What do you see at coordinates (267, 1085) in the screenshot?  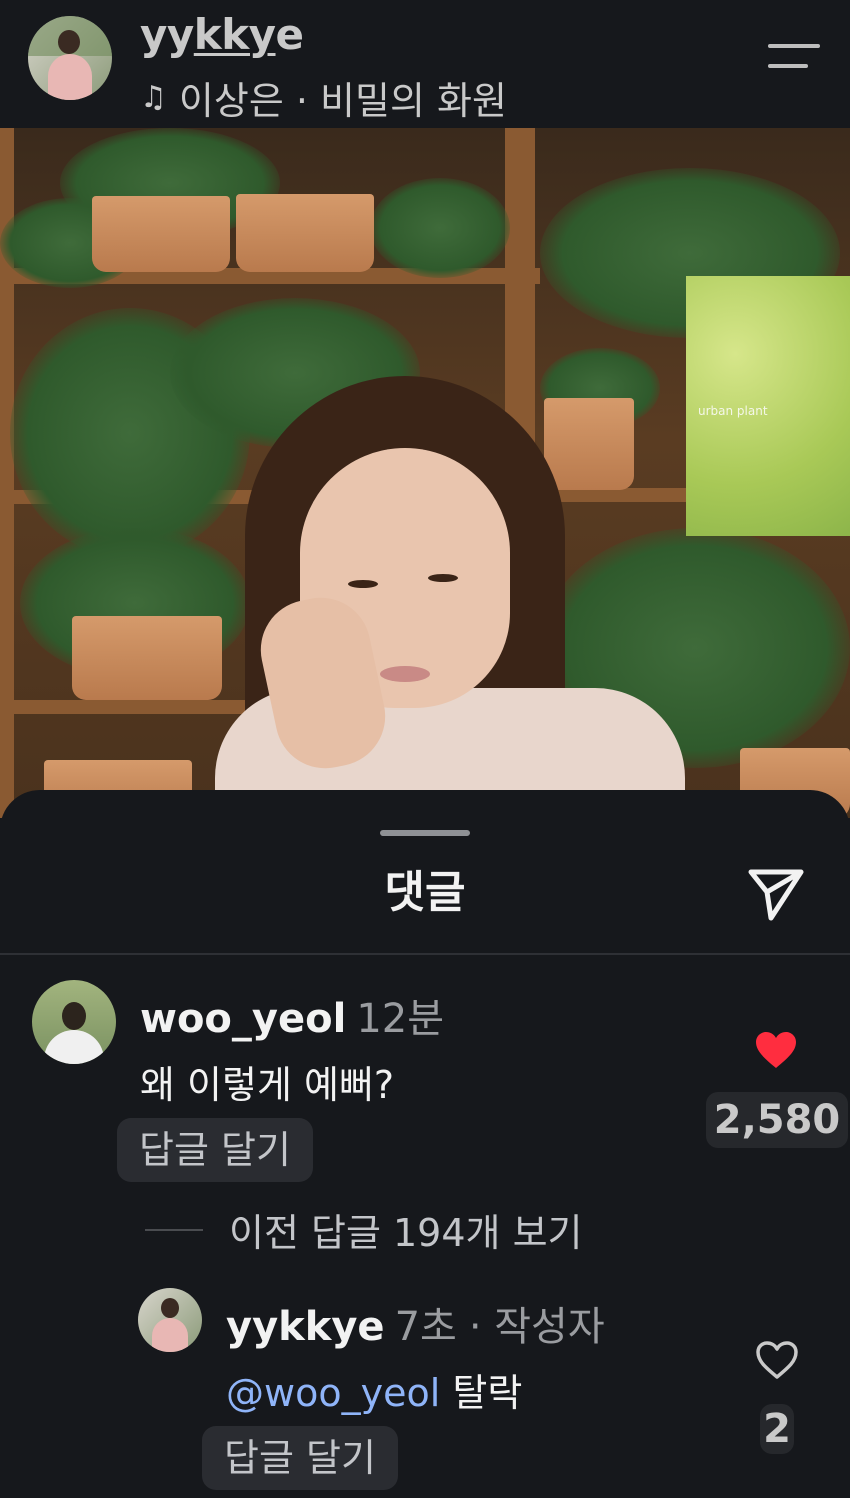 I see `comment-text: 왜 이렇게 예뻐?` at bounding box center [267, 1085].